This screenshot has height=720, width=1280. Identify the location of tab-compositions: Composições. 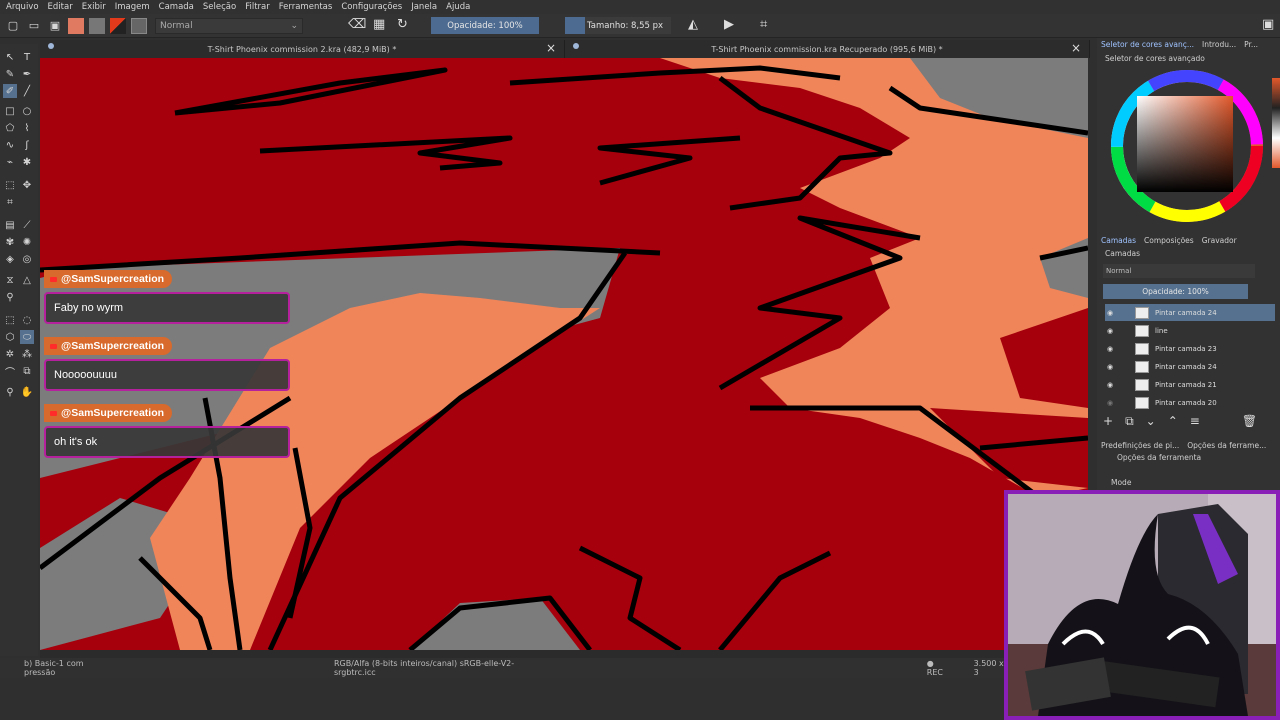
(1169, 241).